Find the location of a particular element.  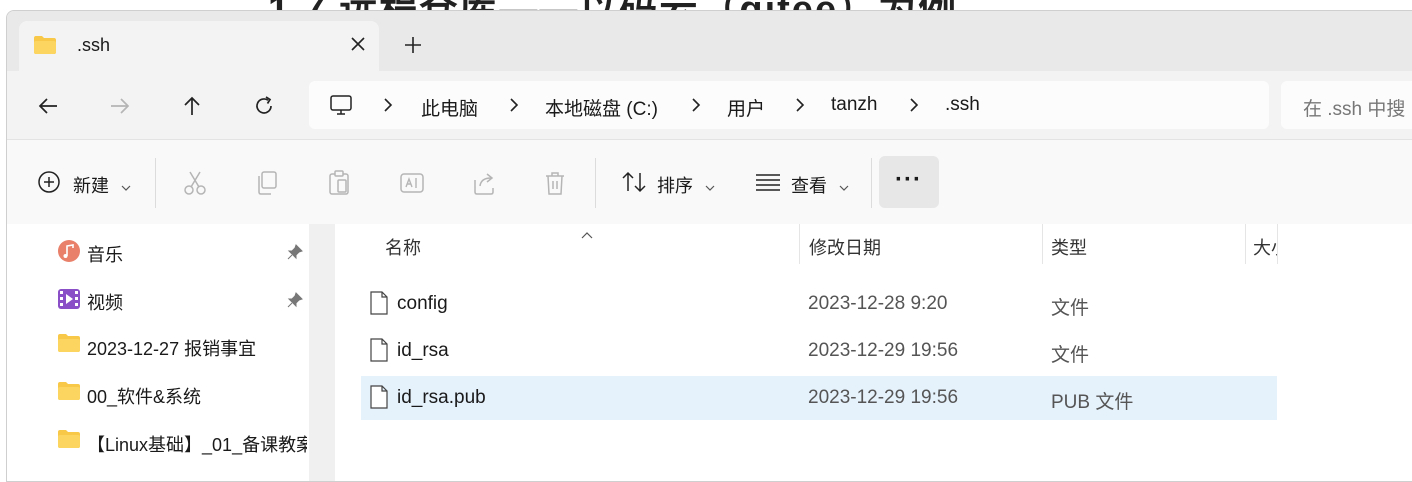

nav-item-folder: 【Linux基础】_01_备课教案 is located at coordinates (182, 440).